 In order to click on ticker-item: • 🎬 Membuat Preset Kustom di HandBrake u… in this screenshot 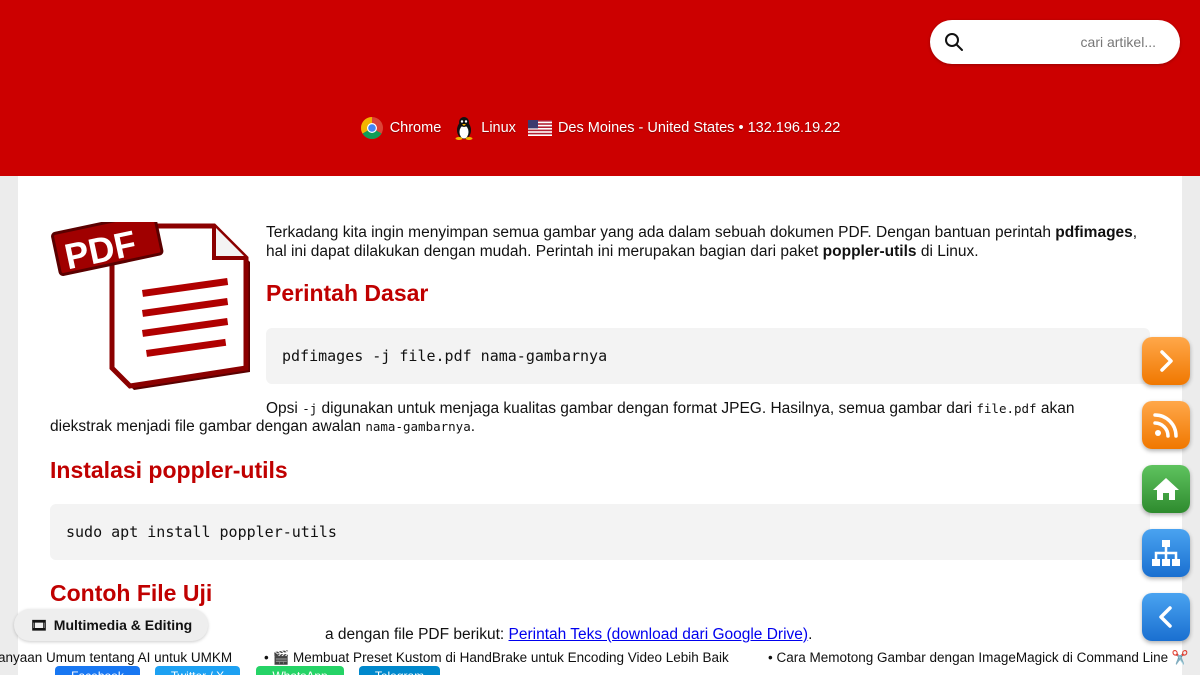, I will do `click(496, 658)`.